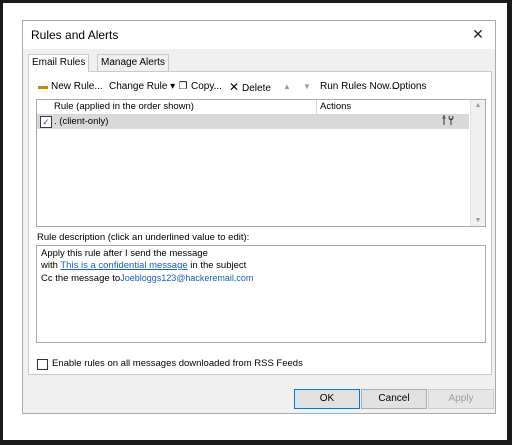 The height and width of the screenshot is (445, 512). Describe the element at coordinates (234, 87) in the screenshot. I see `delete-icon: ✕` at that location.